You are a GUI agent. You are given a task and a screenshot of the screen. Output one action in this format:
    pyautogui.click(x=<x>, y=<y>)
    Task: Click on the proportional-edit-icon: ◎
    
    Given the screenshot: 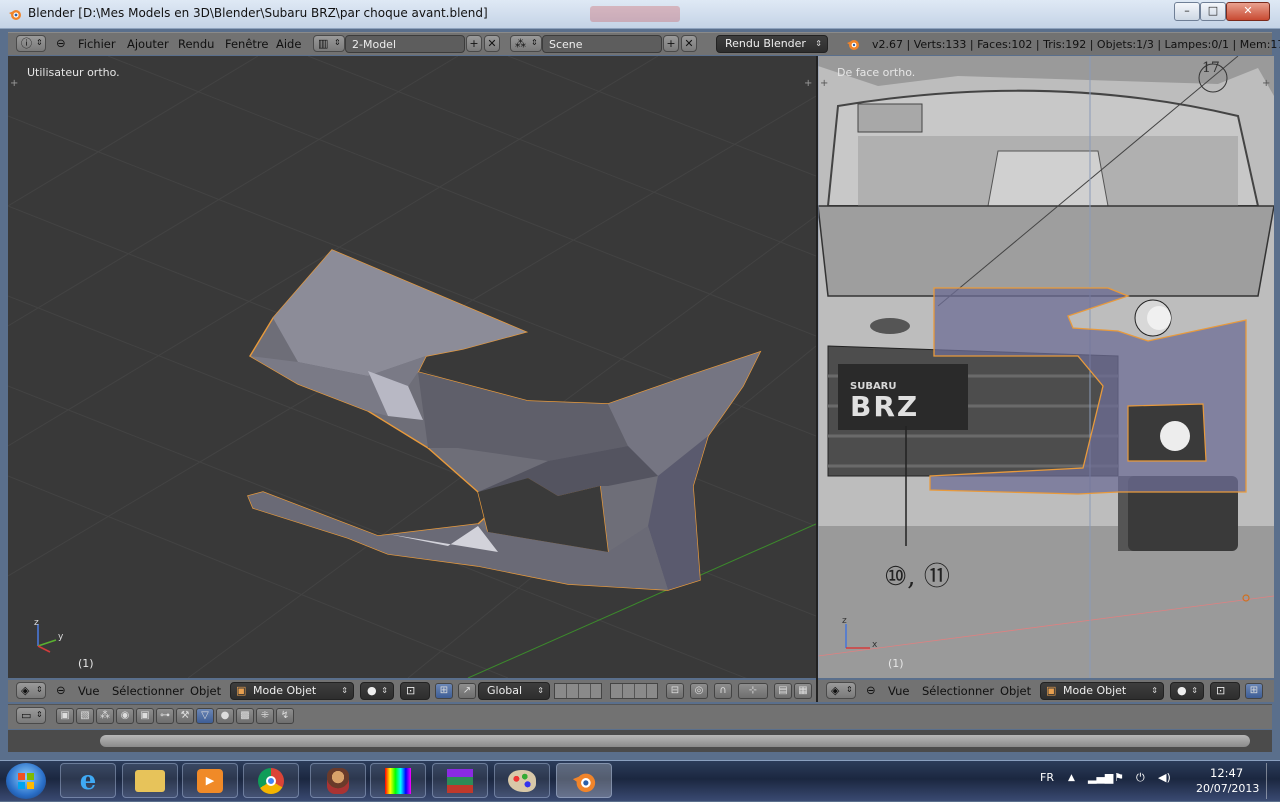 What is the action you would take?
    pyautogui.click(x=699, y=691)
    